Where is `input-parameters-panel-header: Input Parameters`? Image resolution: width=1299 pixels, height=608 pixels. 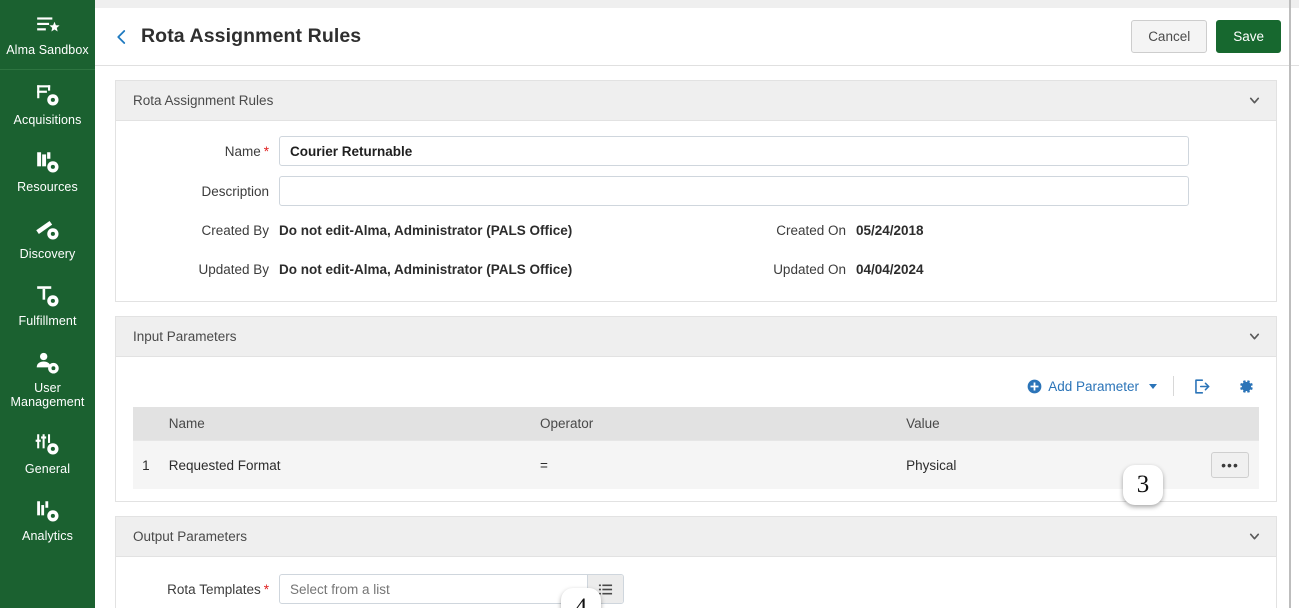 input-parameters-panel-header: Input Parameters is located at coordinates (696, 337).